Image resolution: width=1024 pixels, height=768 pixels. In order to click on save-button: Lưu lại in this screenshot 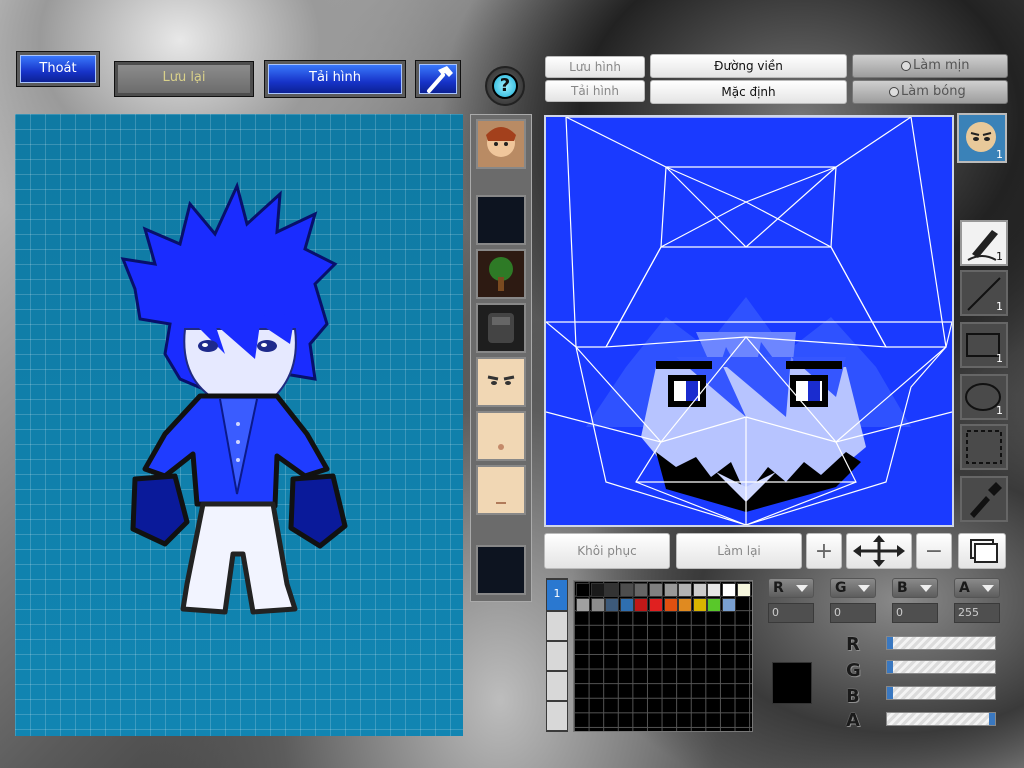, I will do `click(184, 79)`.